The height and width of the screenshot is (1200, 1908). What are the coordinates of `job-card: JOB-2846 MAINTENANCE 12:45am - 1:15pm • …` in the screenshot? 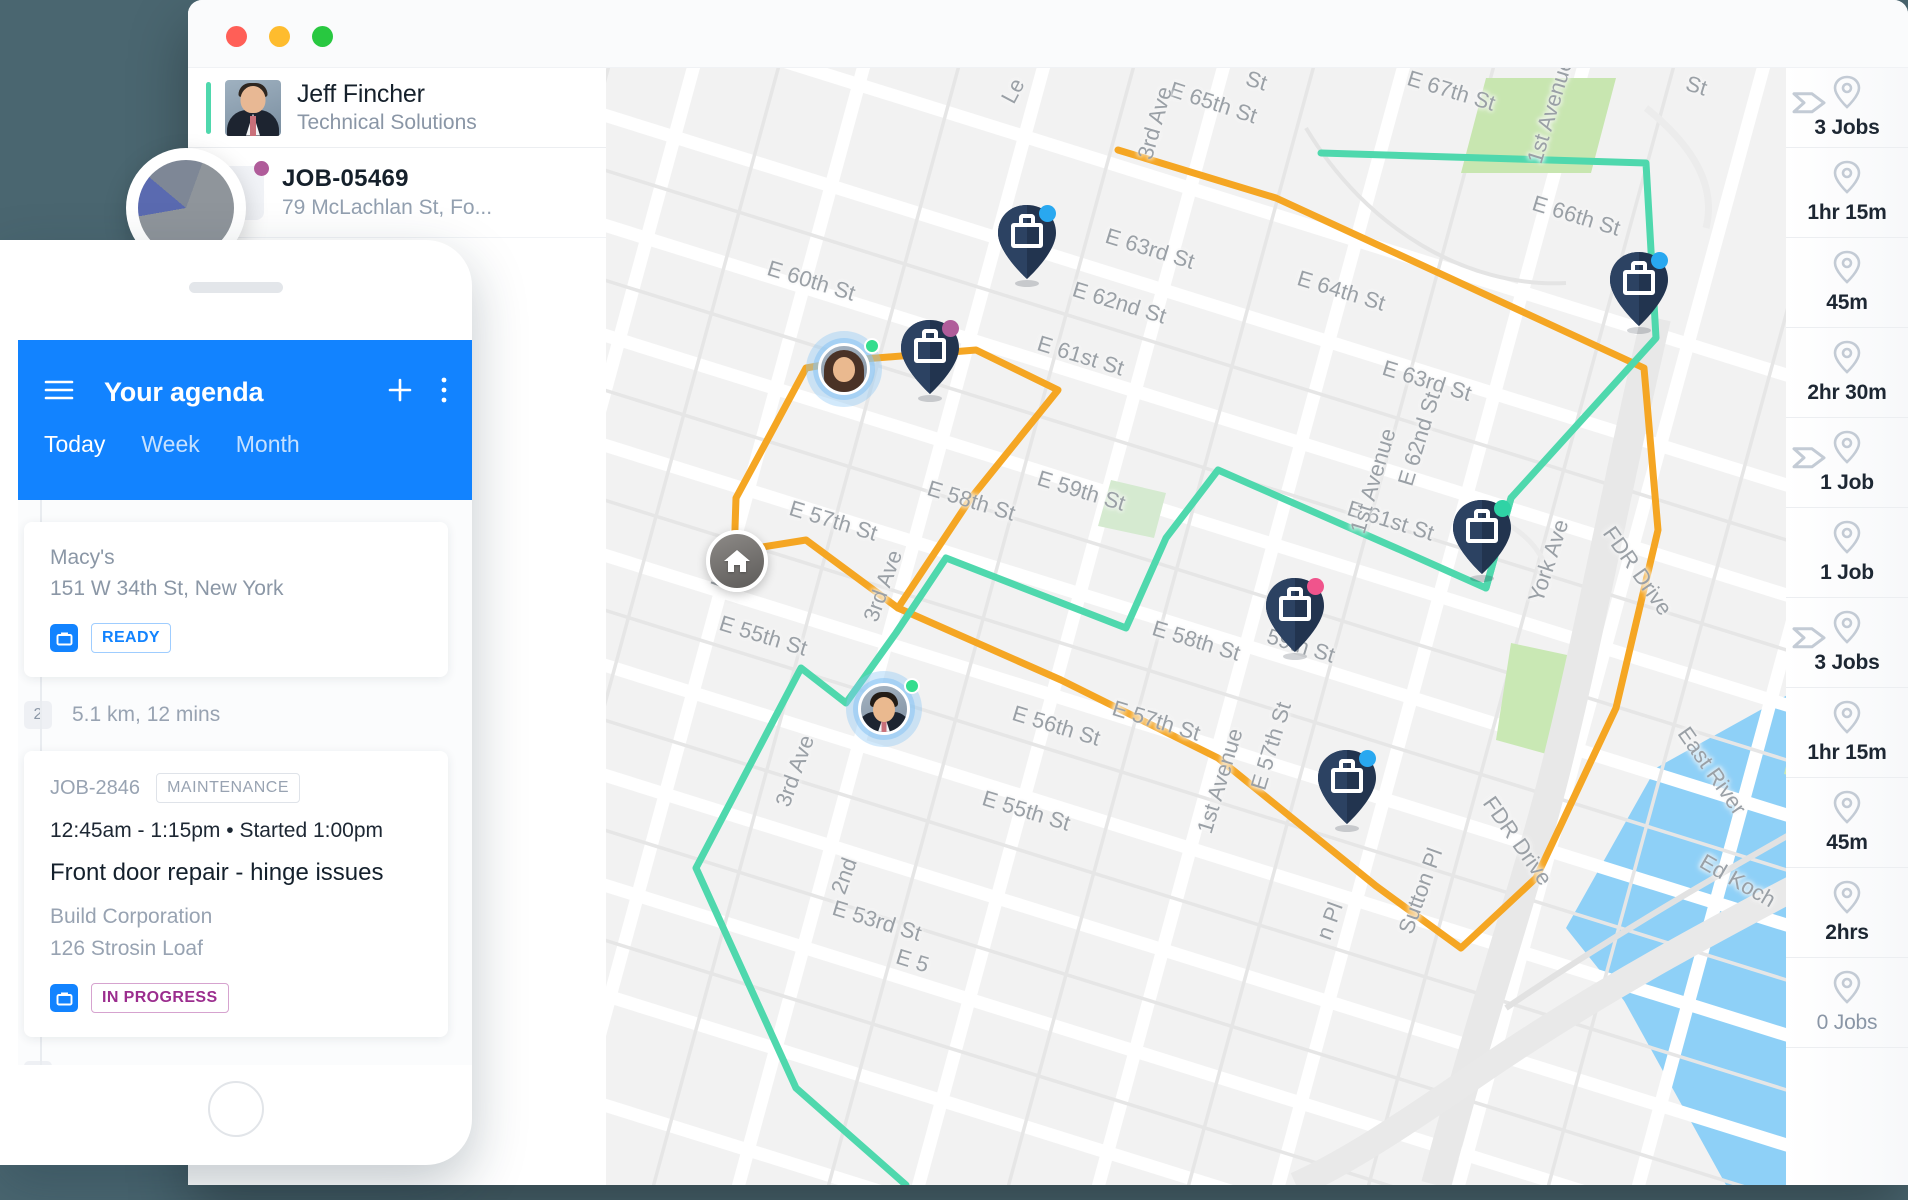 It's located at (236, 894).